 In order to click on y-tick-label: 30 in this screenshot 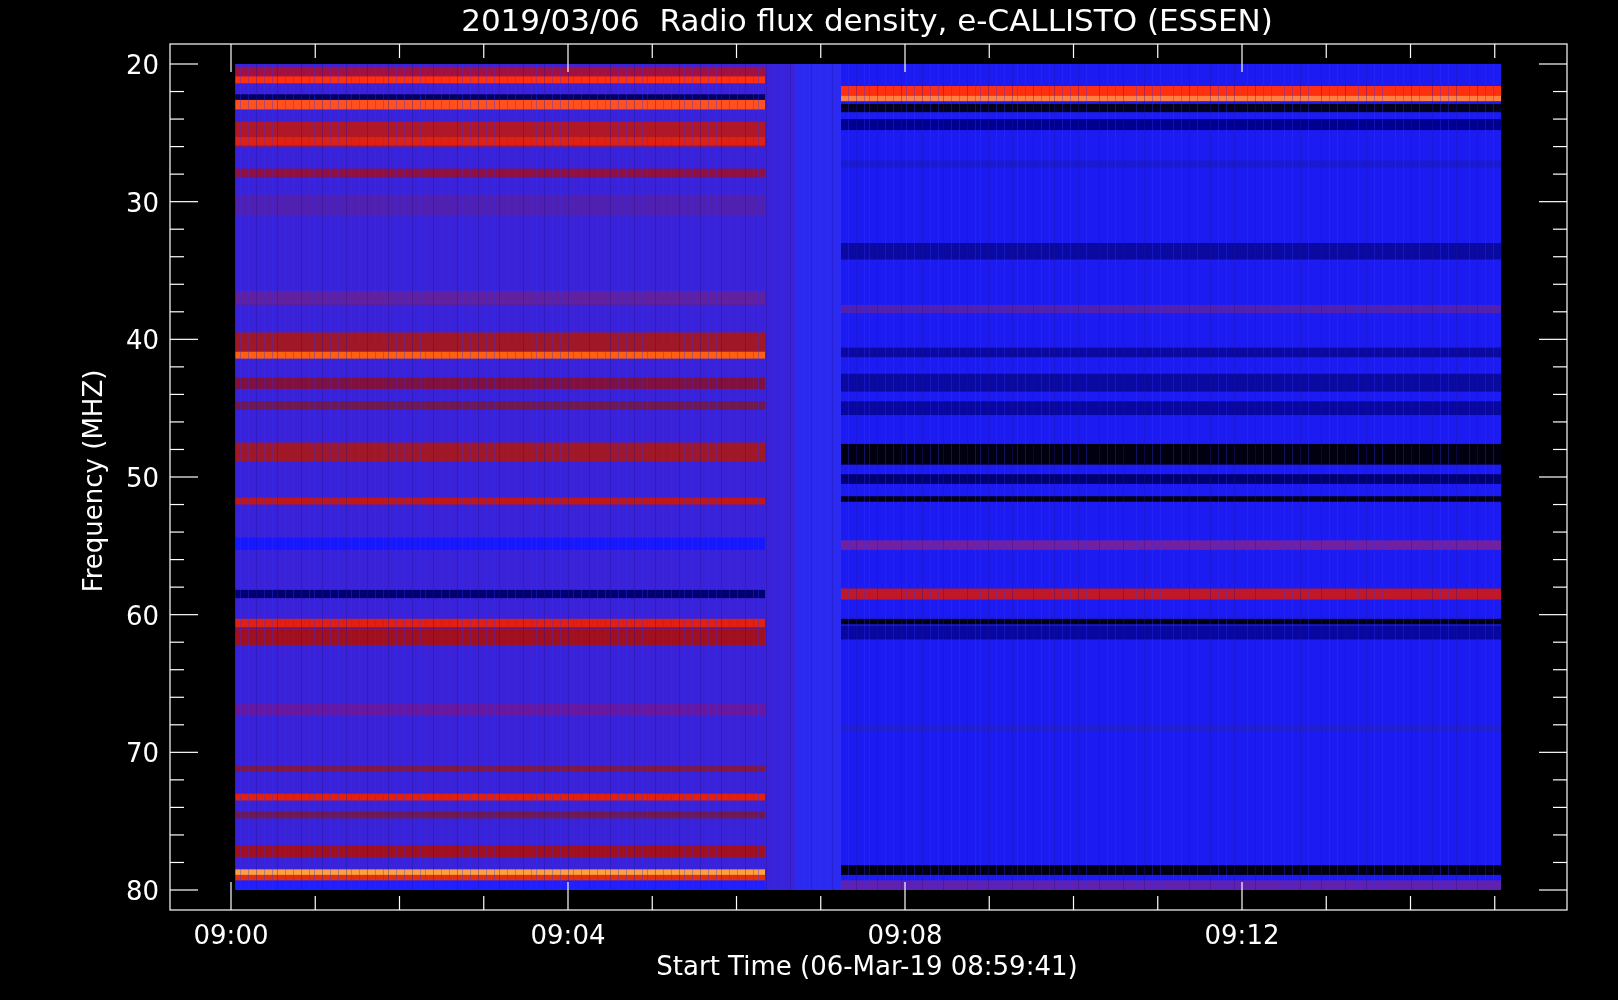, I will do `click(142, 202)`.